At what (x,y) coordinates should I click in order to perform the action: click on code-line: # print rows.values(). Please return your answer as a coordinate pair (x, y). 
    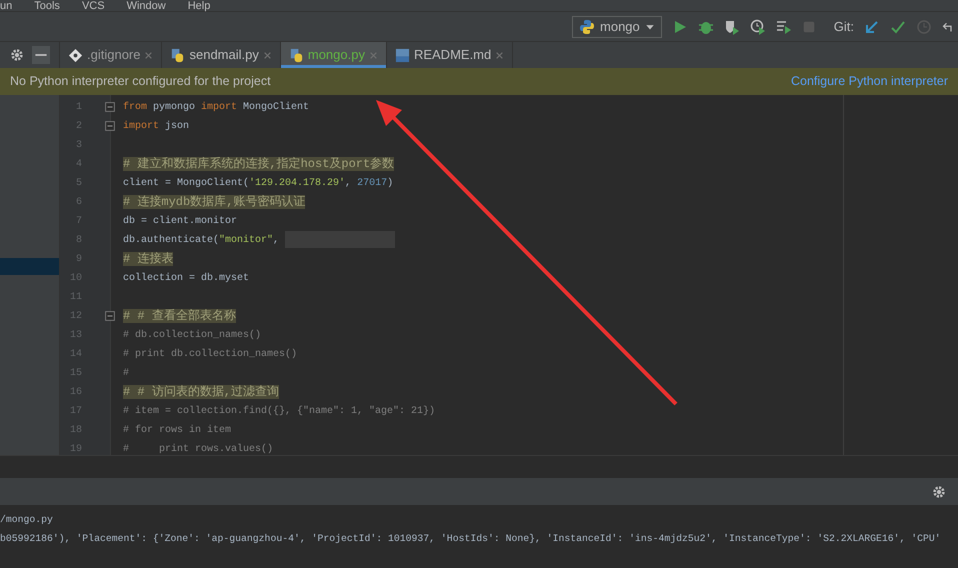
    Looking at the image, I should click on (198, 449).